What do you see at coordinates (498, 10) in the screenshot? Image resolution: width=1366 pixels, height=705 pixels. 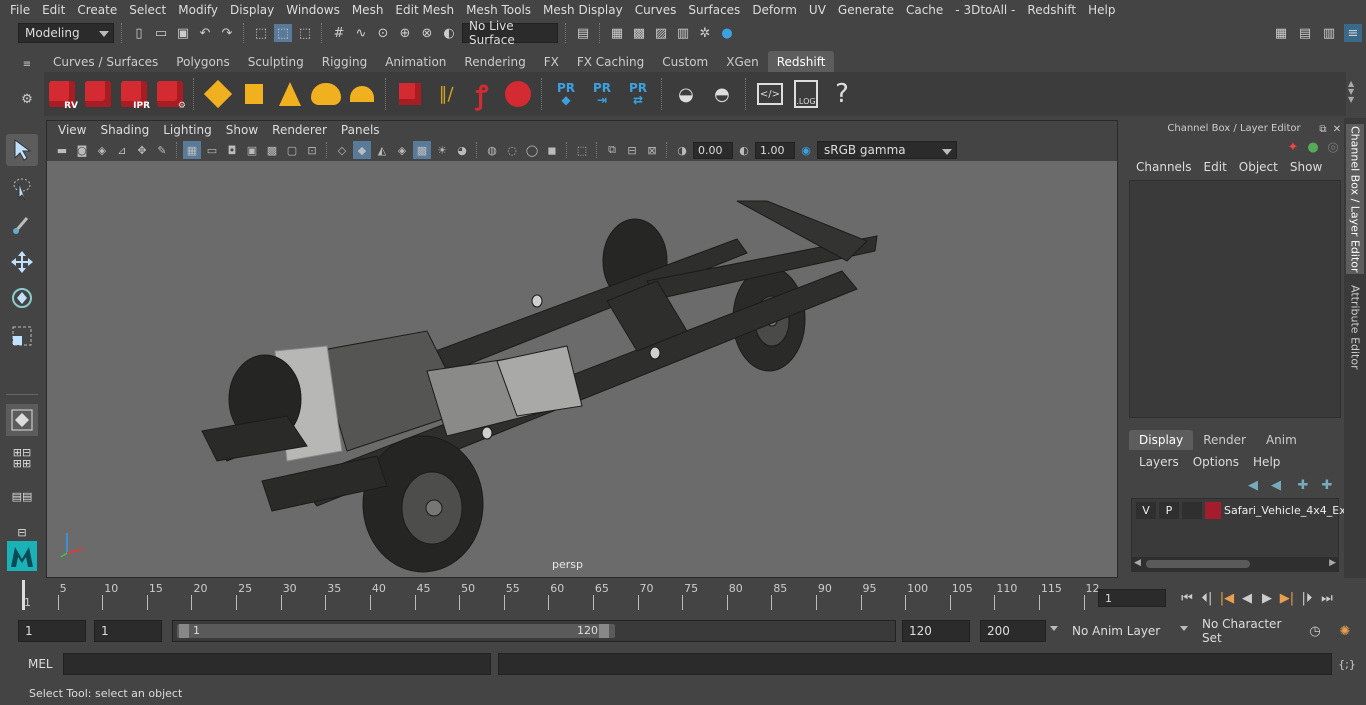 I see `menu-mesh-tools: Mesh Tools` at bounding box center [498, 10].